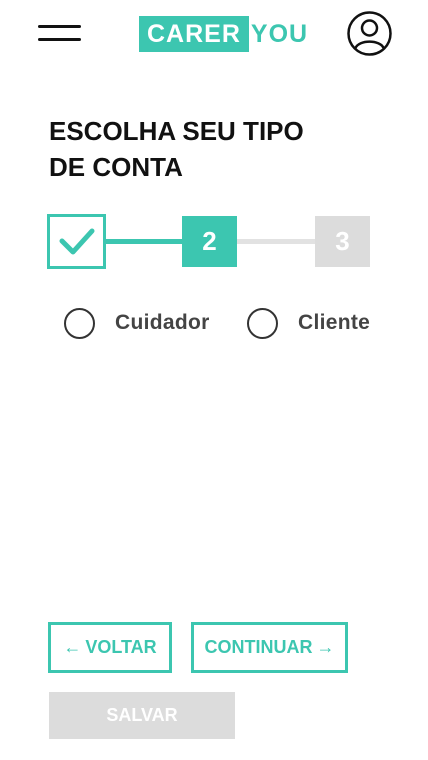 This screenshot has height=760, width=428. I want to click on step-3-pending: 3, so click(342, 241).